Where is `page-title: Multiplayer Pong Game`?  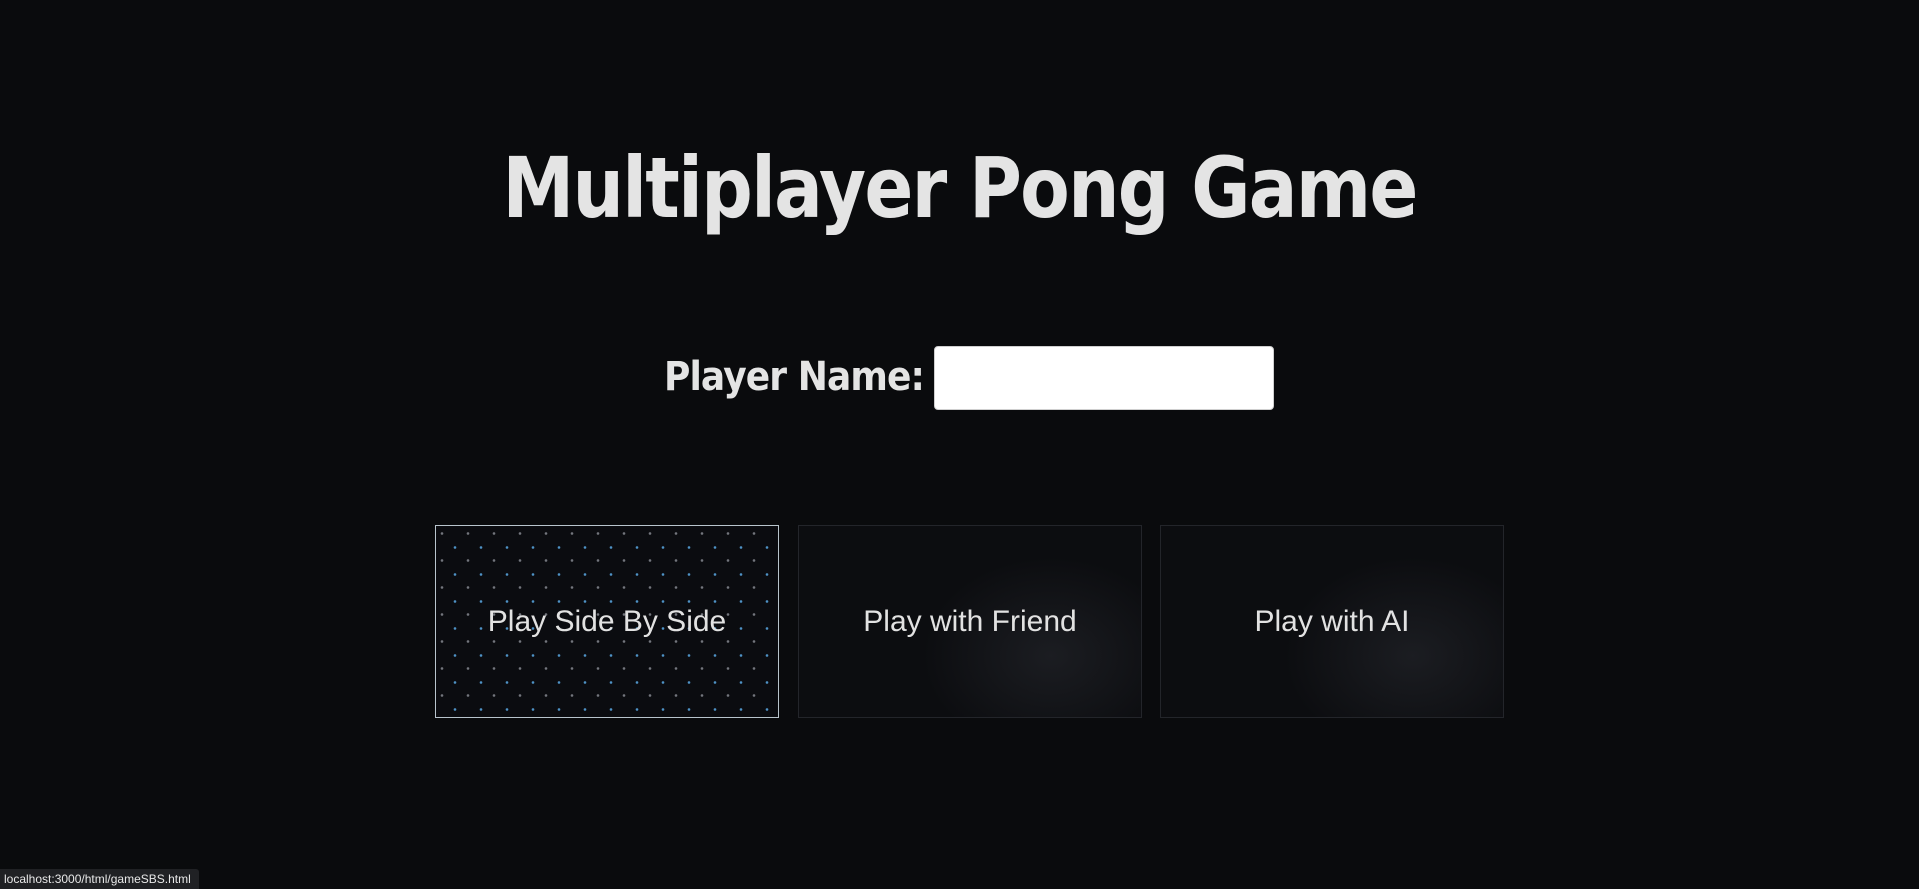
page-title: Multiplayer Pong Game is located at coordinates (960, 188).